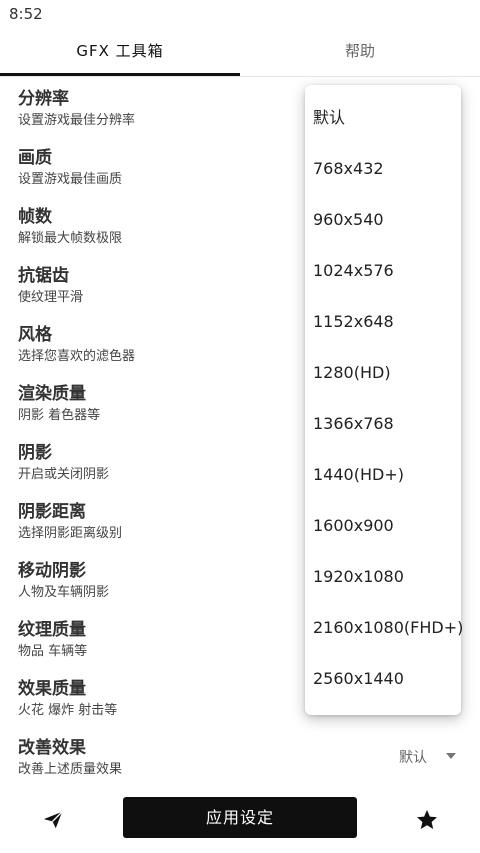 This screenshot has width=480, height=853. What do you see at coordinates (120, 52) in the screenshot?
I see `tab-gfx-toolbox: GFX 工具箱` at bounding box center [120, 52].